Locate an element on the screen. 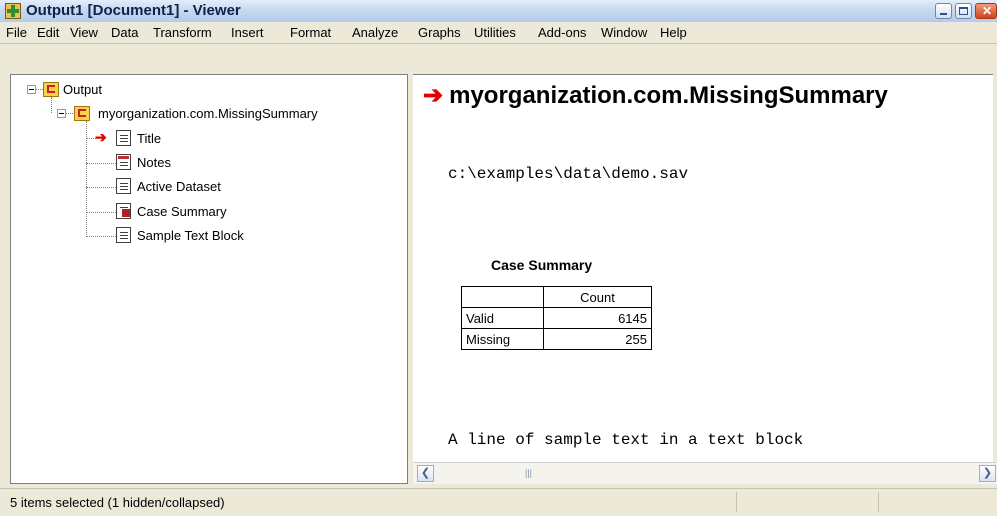  tree-item-group: myorganization.com.MissingSummary is located at coordinates (231, 114).